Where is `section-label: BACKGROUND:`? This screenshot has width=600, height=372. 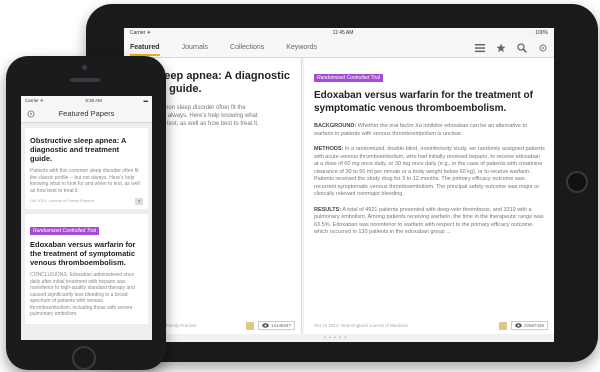 section-label: BACKGROUND: is located at coordinates (335, 126).